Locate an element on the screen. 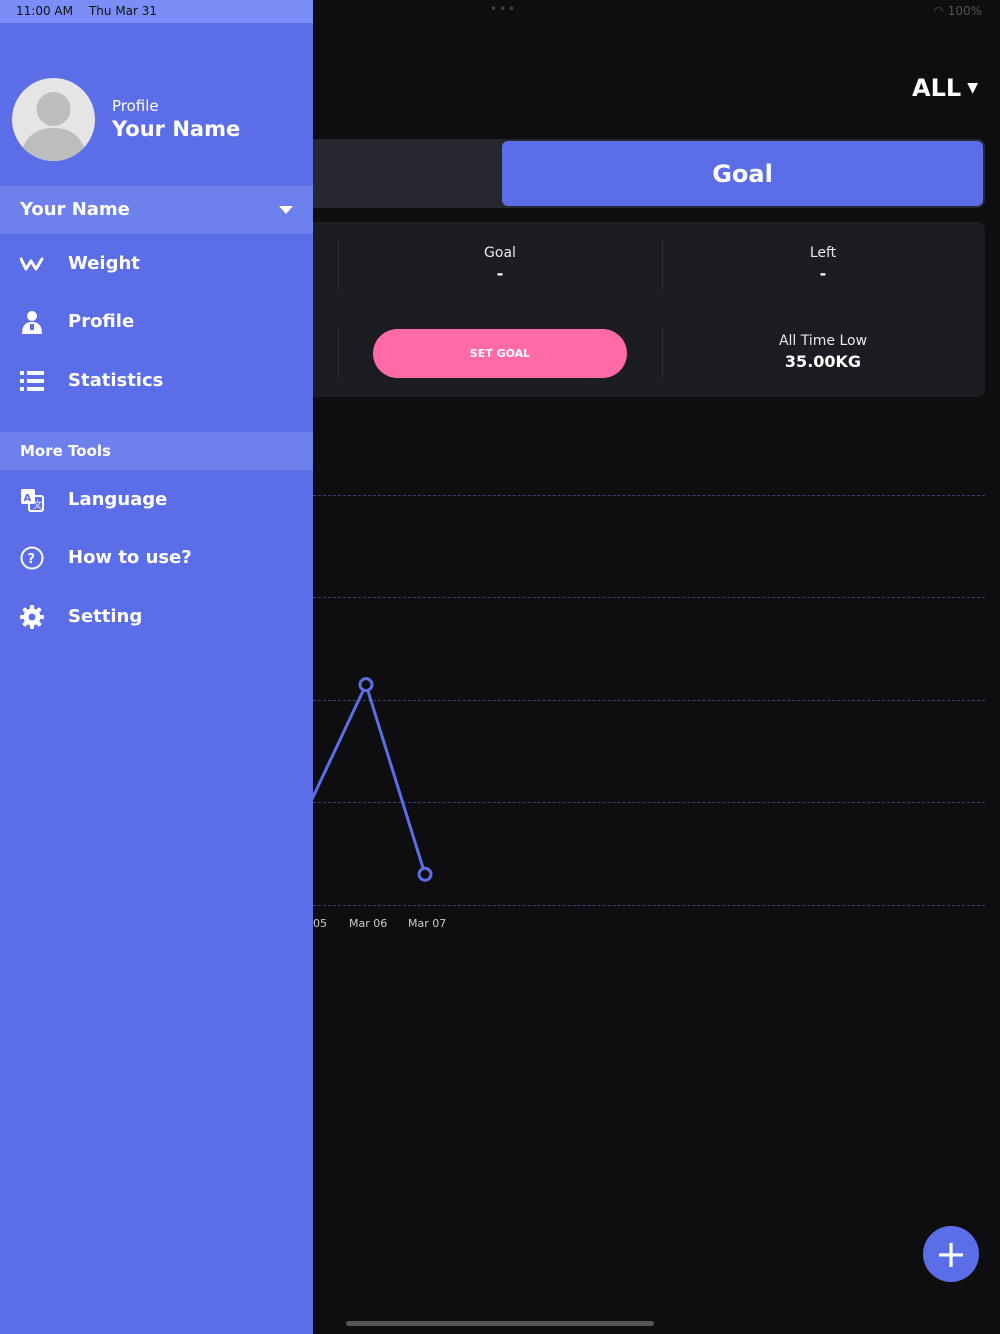  weight-wave-icon is located at coordinates (32, 264).